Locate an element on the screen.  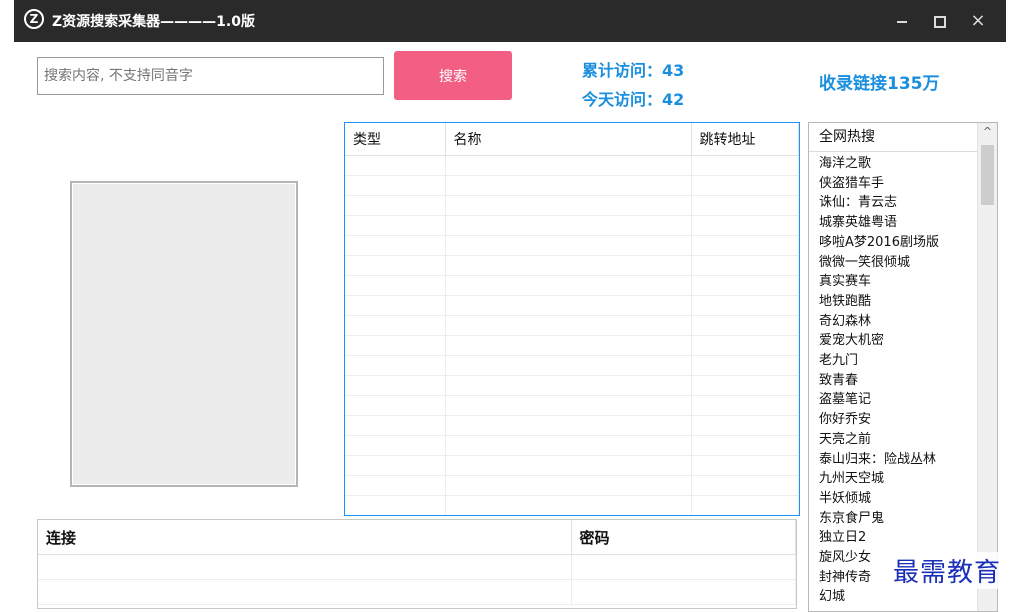
column-header-name: 名称 is located at coordinates (568, 139).